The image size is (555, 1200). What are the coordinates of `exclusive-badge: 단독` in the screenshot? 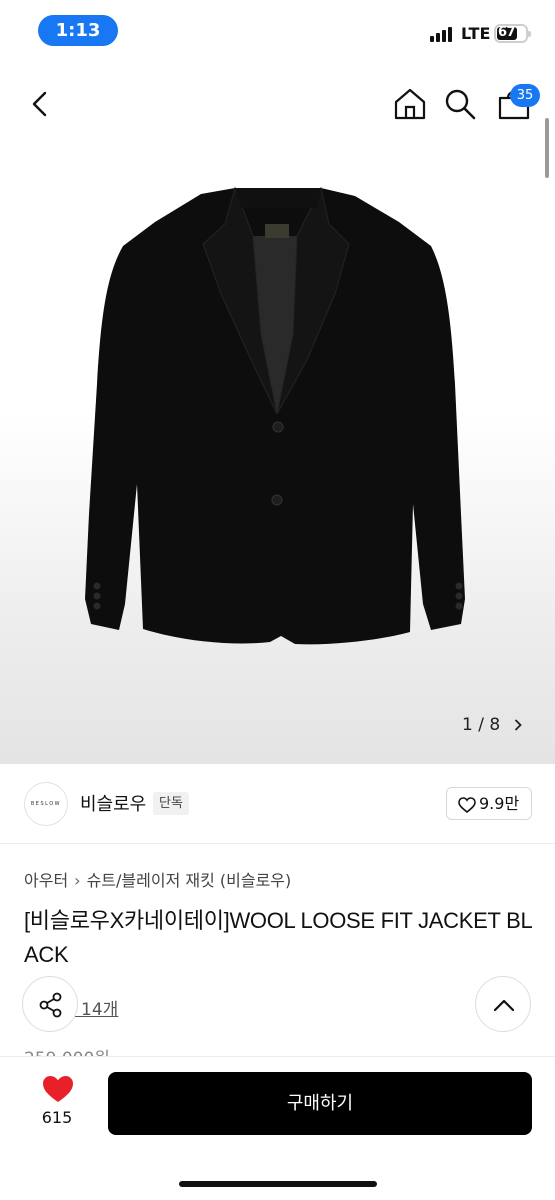 It's located at (171, 803).